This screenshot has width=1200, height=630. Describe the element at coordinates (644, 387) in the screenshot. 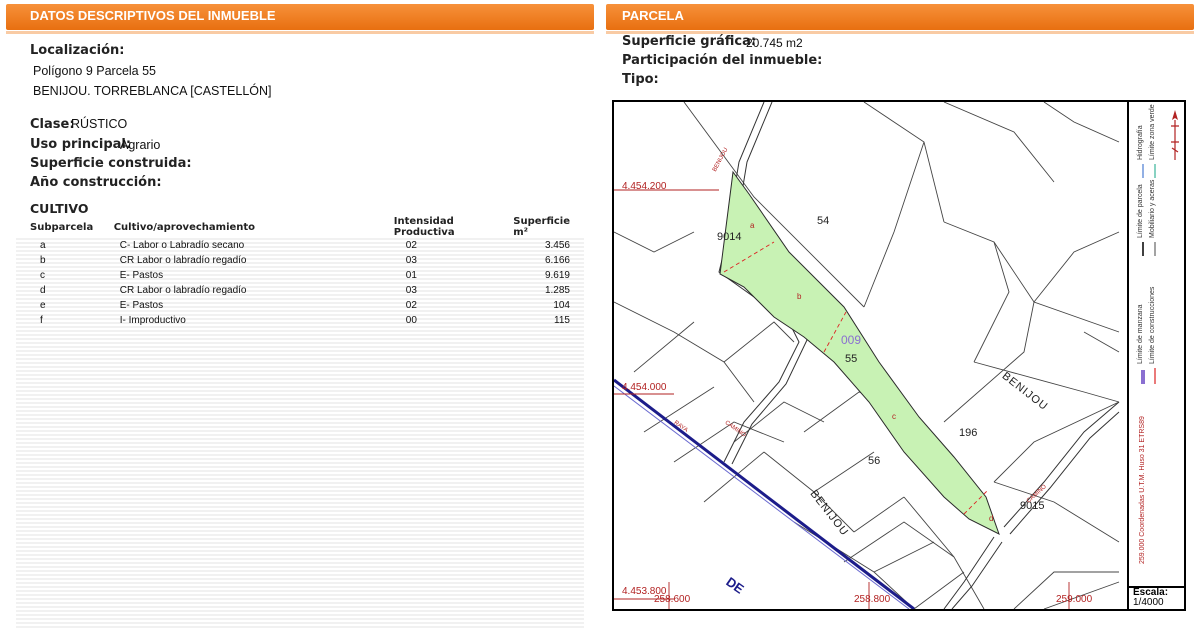

I see `coord-y-mid: 4.454.000` at that location.